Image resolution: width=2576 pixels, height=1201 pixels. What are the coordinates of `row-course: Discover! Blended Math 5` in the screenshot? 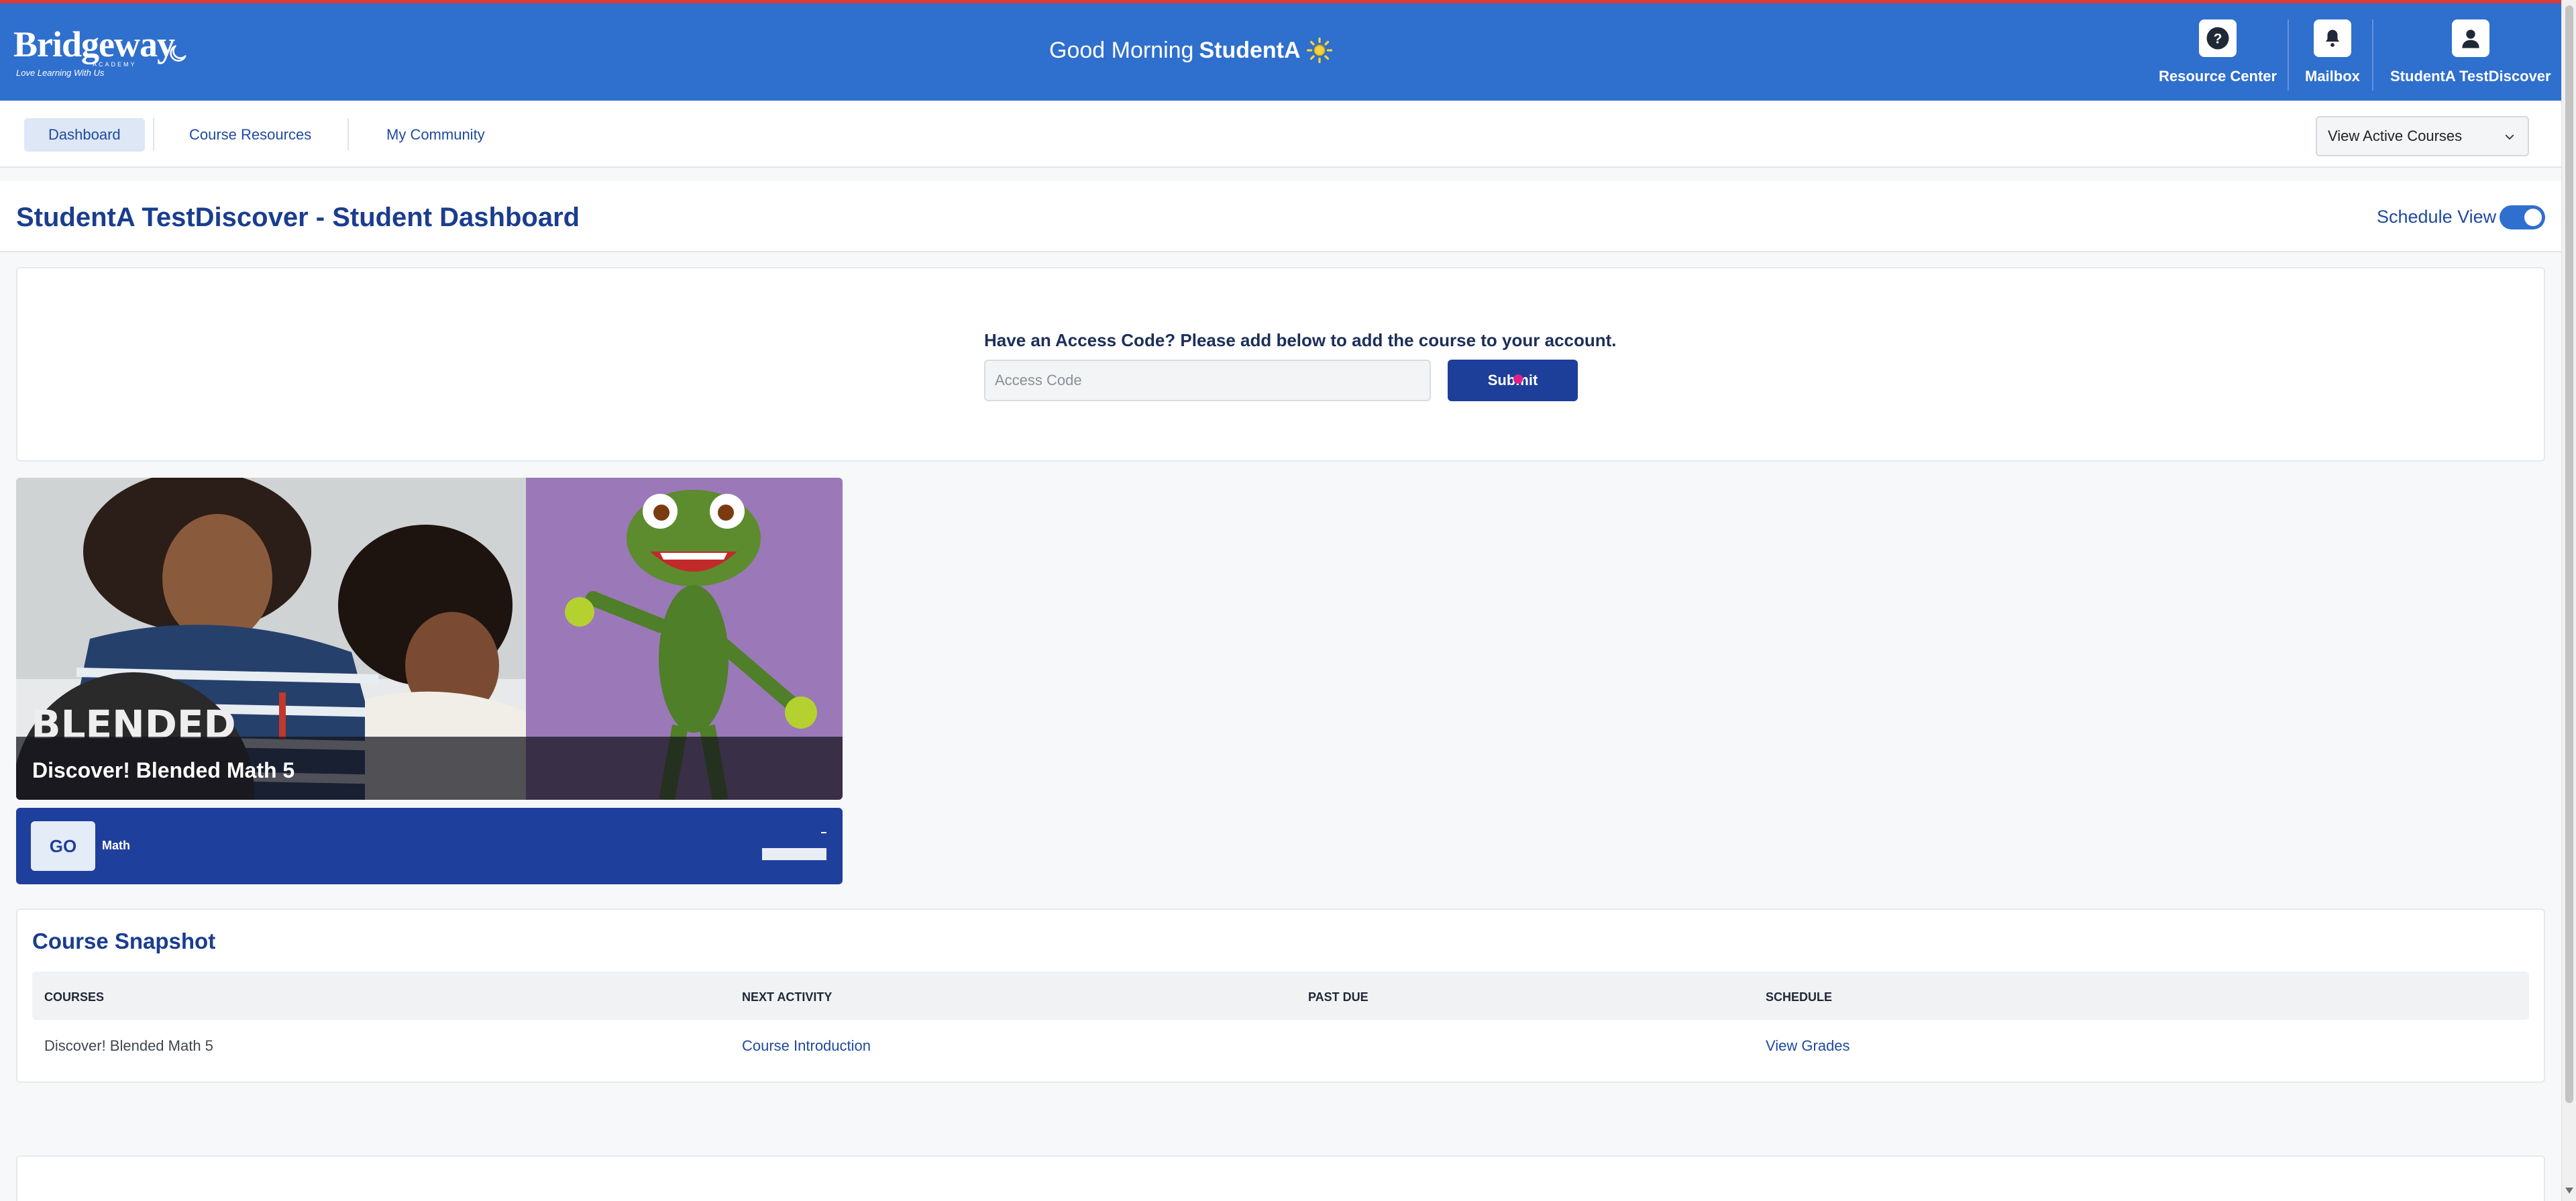 It's located at (128, 1045).